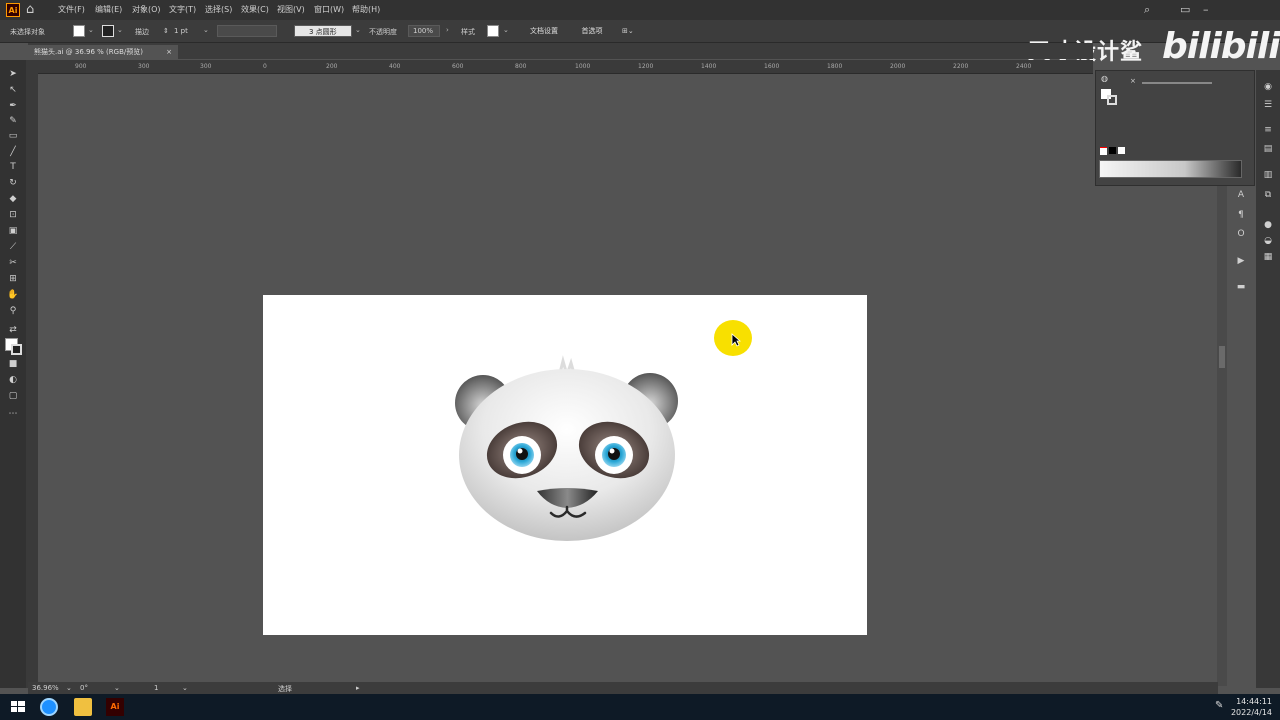  Describe the element at coordinates (1185, 9) in the screenshot. I see `workspace-icon: ▭` at that location.